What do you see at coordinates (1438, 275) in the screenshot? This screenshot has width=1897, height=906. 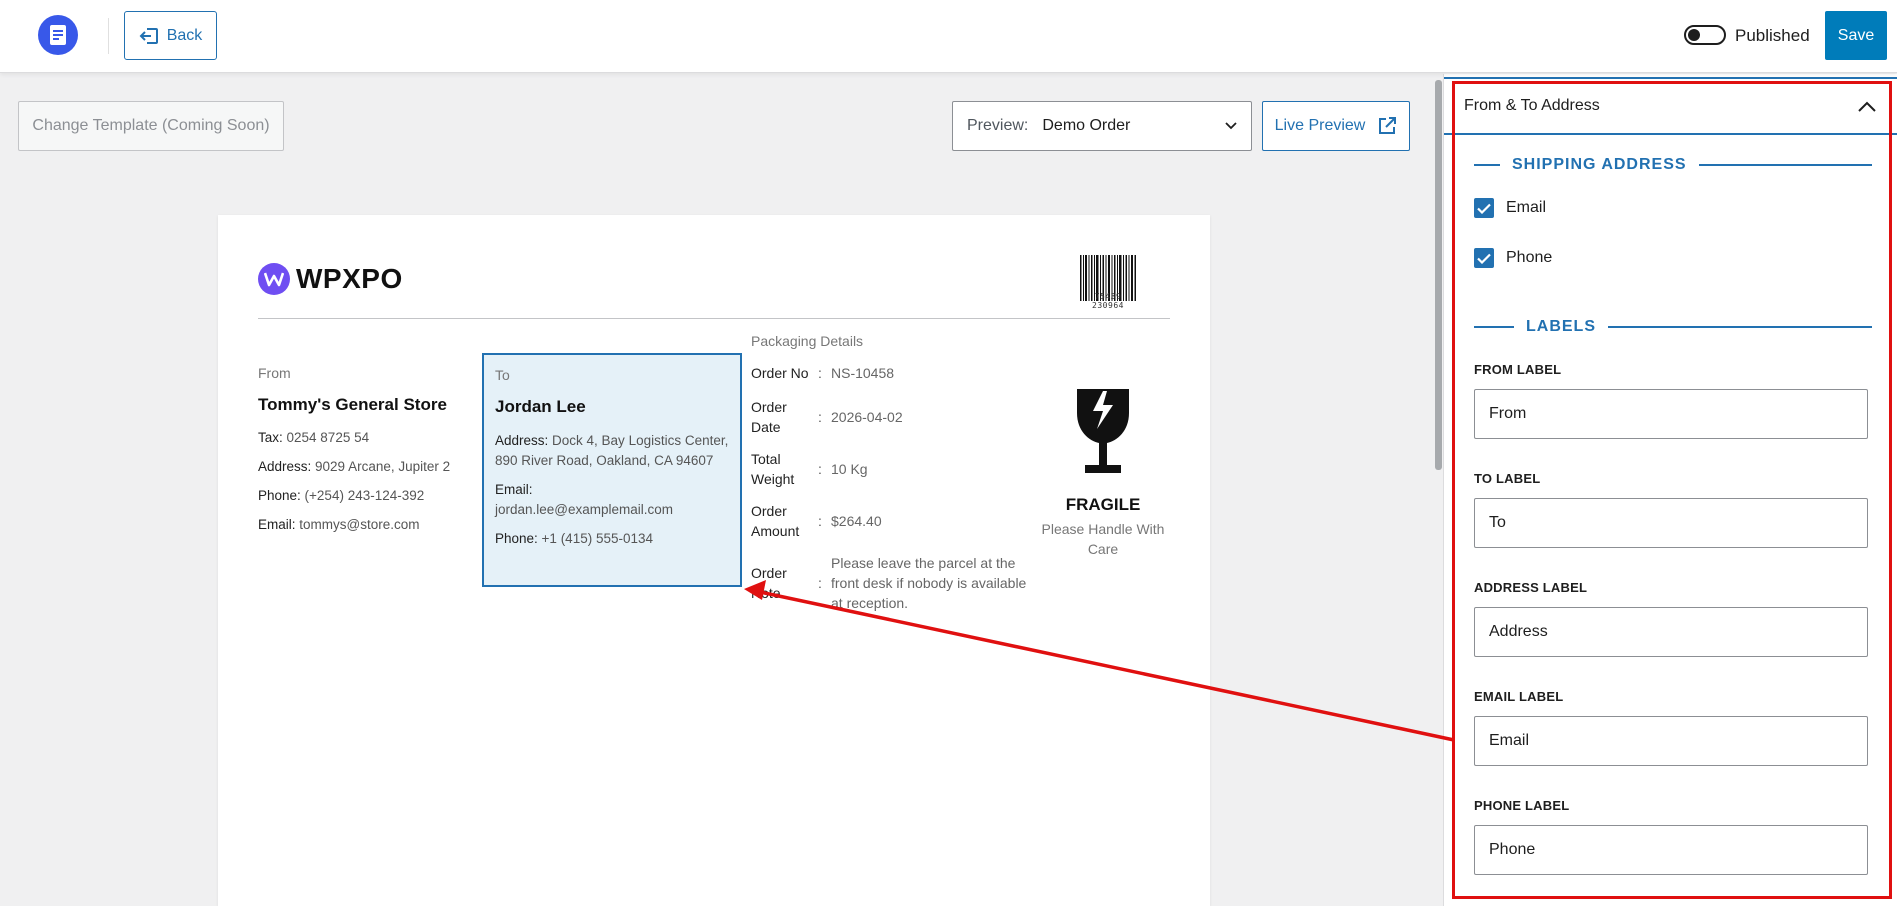 I see `canvas-scrollbar-thumb` at bounding box center [1438, 275].